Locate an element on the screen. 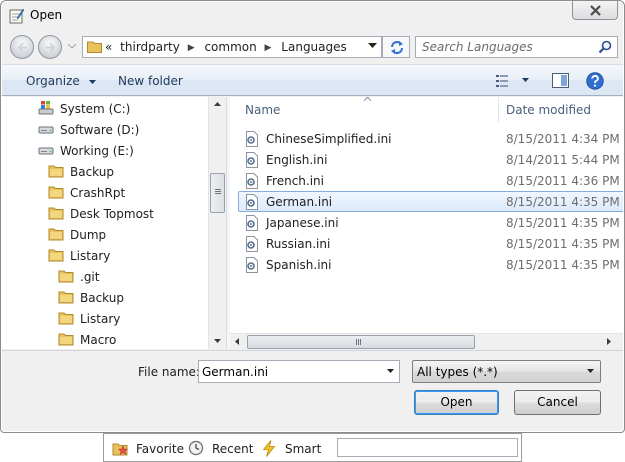  cancel-button: Cancel is located at coordinates (557, 402).